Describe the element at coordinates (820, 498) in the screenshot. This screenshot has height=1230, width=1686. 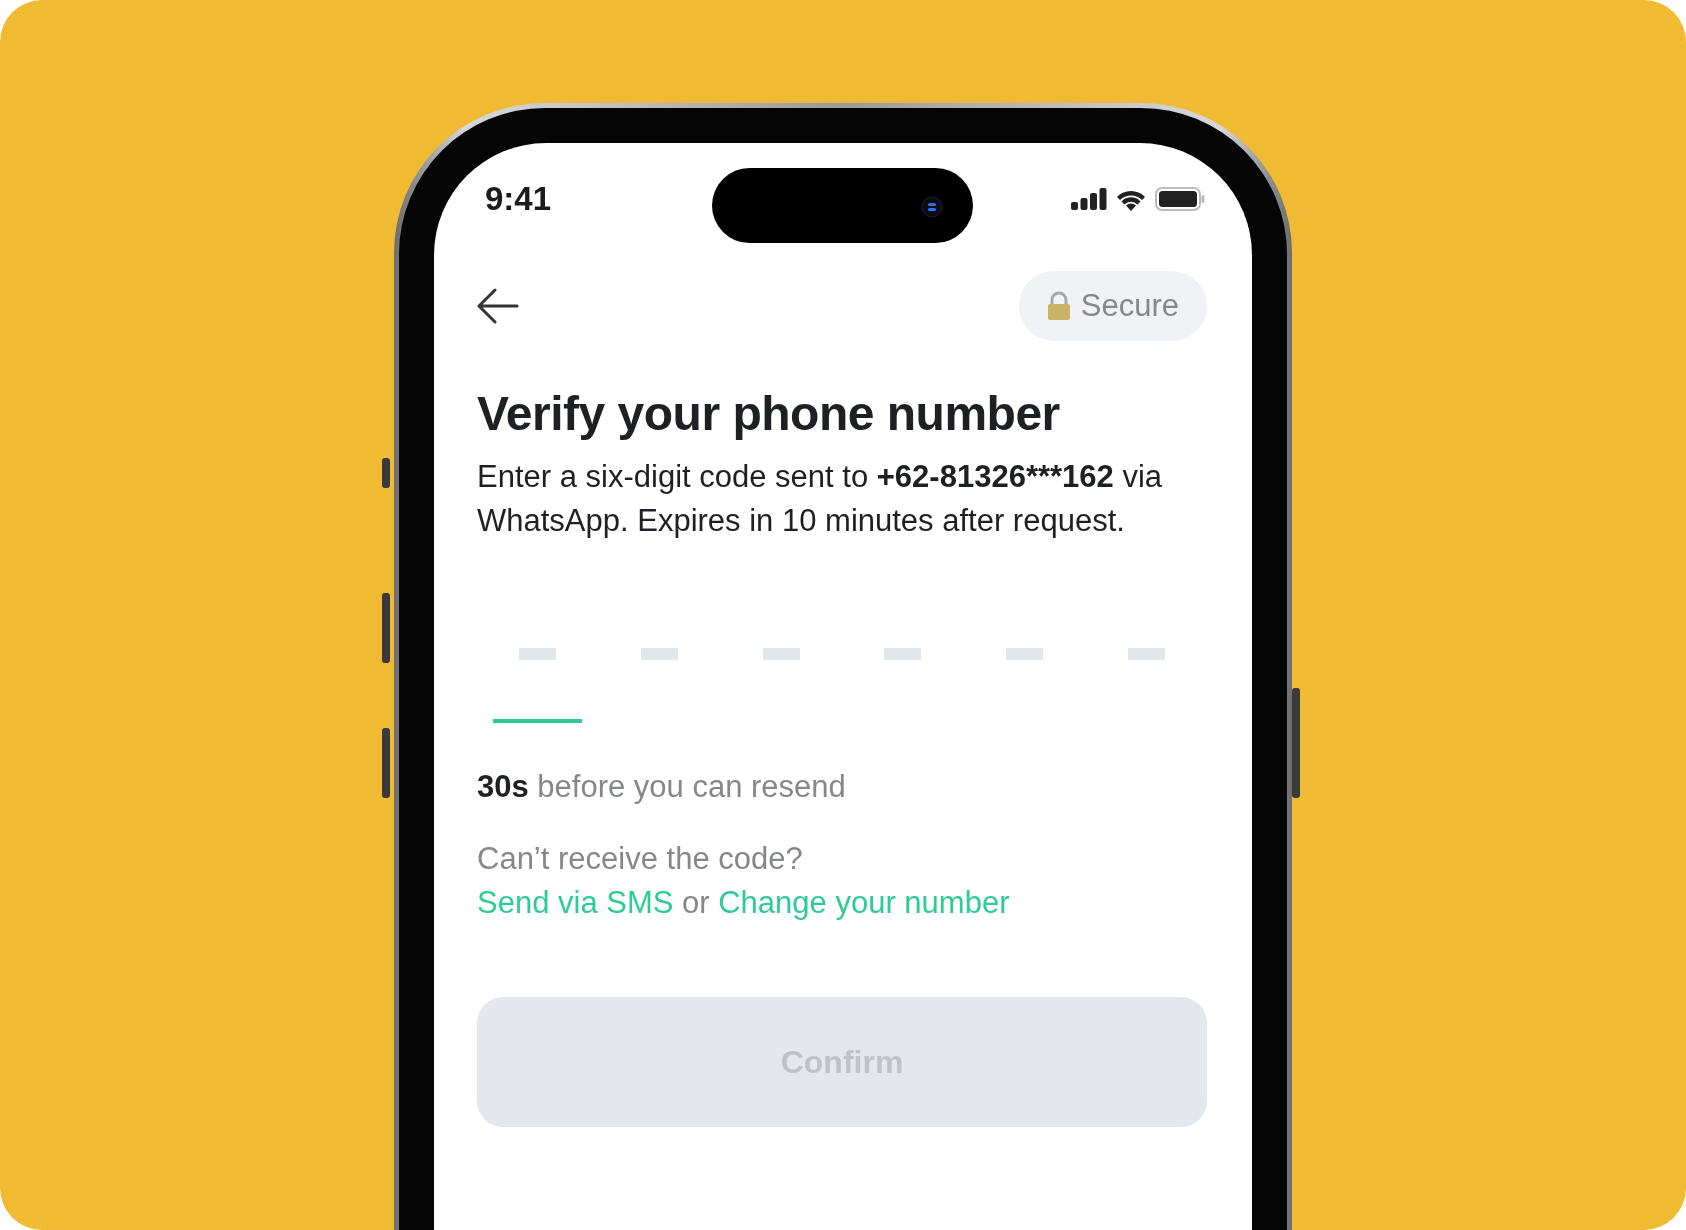
I see `instruction-text: Enter a six-digit code sent to +62-81326***162 via WhatsApp. Expires in 10 minutes after request.` at that location.